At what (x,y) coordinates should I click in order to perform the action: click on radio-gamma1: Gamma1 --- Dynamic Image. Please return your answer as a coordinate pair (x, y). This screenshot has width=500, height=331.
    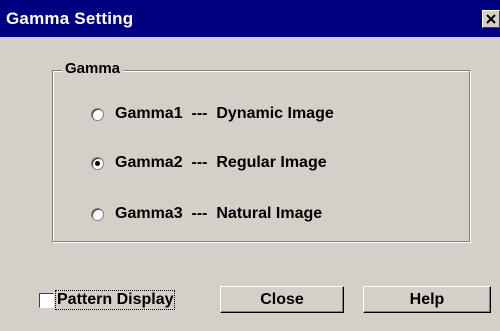
    Looking at the image, I should click on (212, 114).